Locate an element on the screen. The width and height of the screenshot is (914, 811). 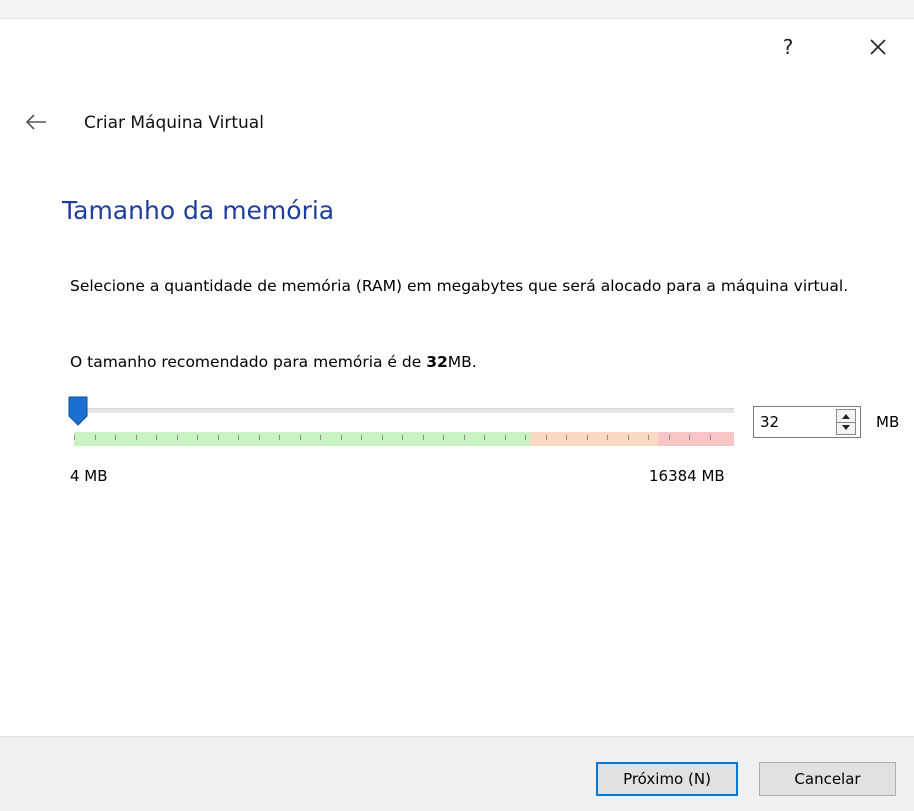
slider-max-label: 16384 MB is located at coordinates (687, 476).